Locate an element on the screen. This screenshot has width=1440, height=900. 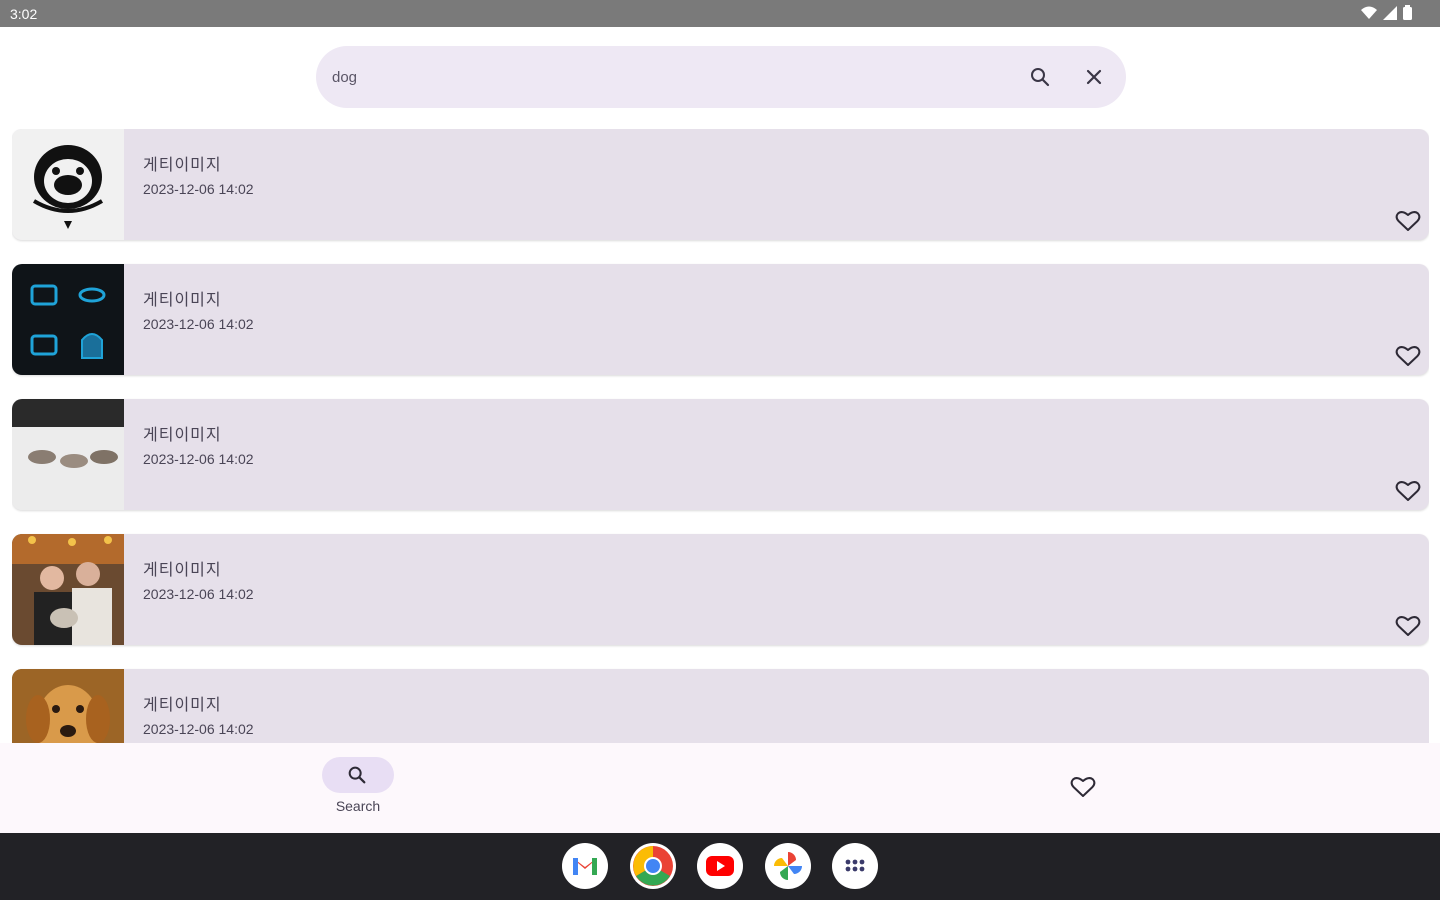
app-dock is located at coordinates (720, 866).